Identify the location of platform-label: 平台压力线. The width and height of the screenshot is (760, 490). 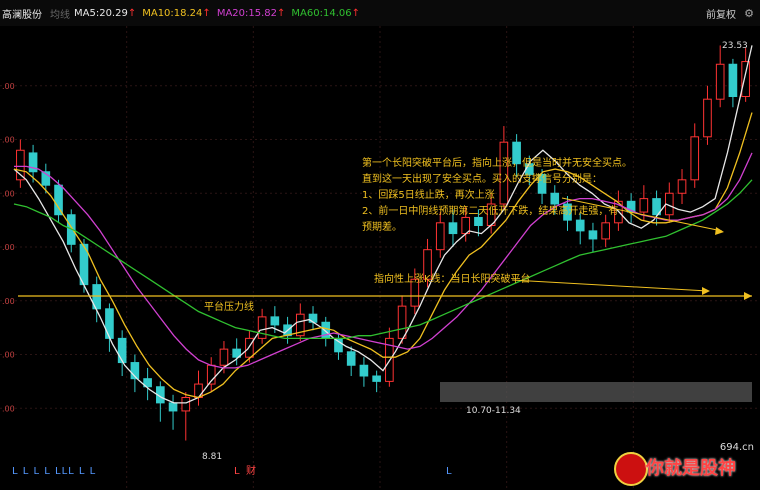
(229, 307).